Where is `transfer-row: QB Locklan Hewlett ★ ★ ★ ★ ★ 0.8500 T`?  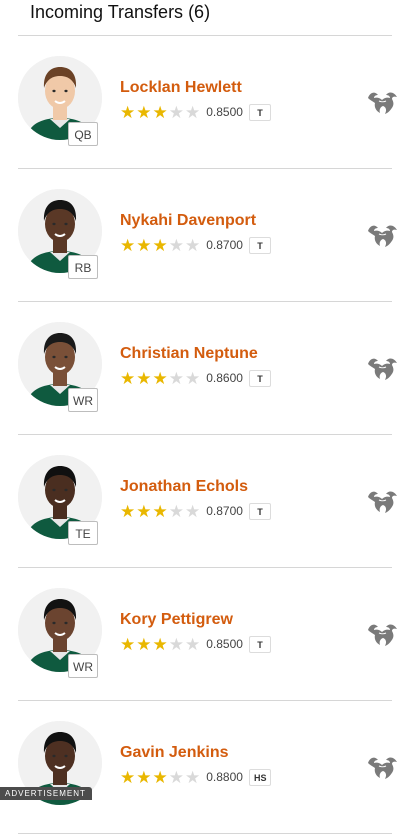
transfer-row: QB Locklan Hewlett ★ ★ ★ ★ ★ 0.8500 T is located at coordinates (207, 102).